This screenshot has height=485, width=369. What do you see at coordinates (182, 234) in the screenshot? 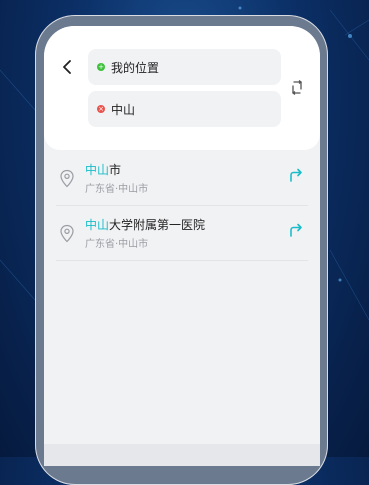
I see `list-item: 中山大学附属第一医院 广东省·中山市` at bounding box center [182, 234].